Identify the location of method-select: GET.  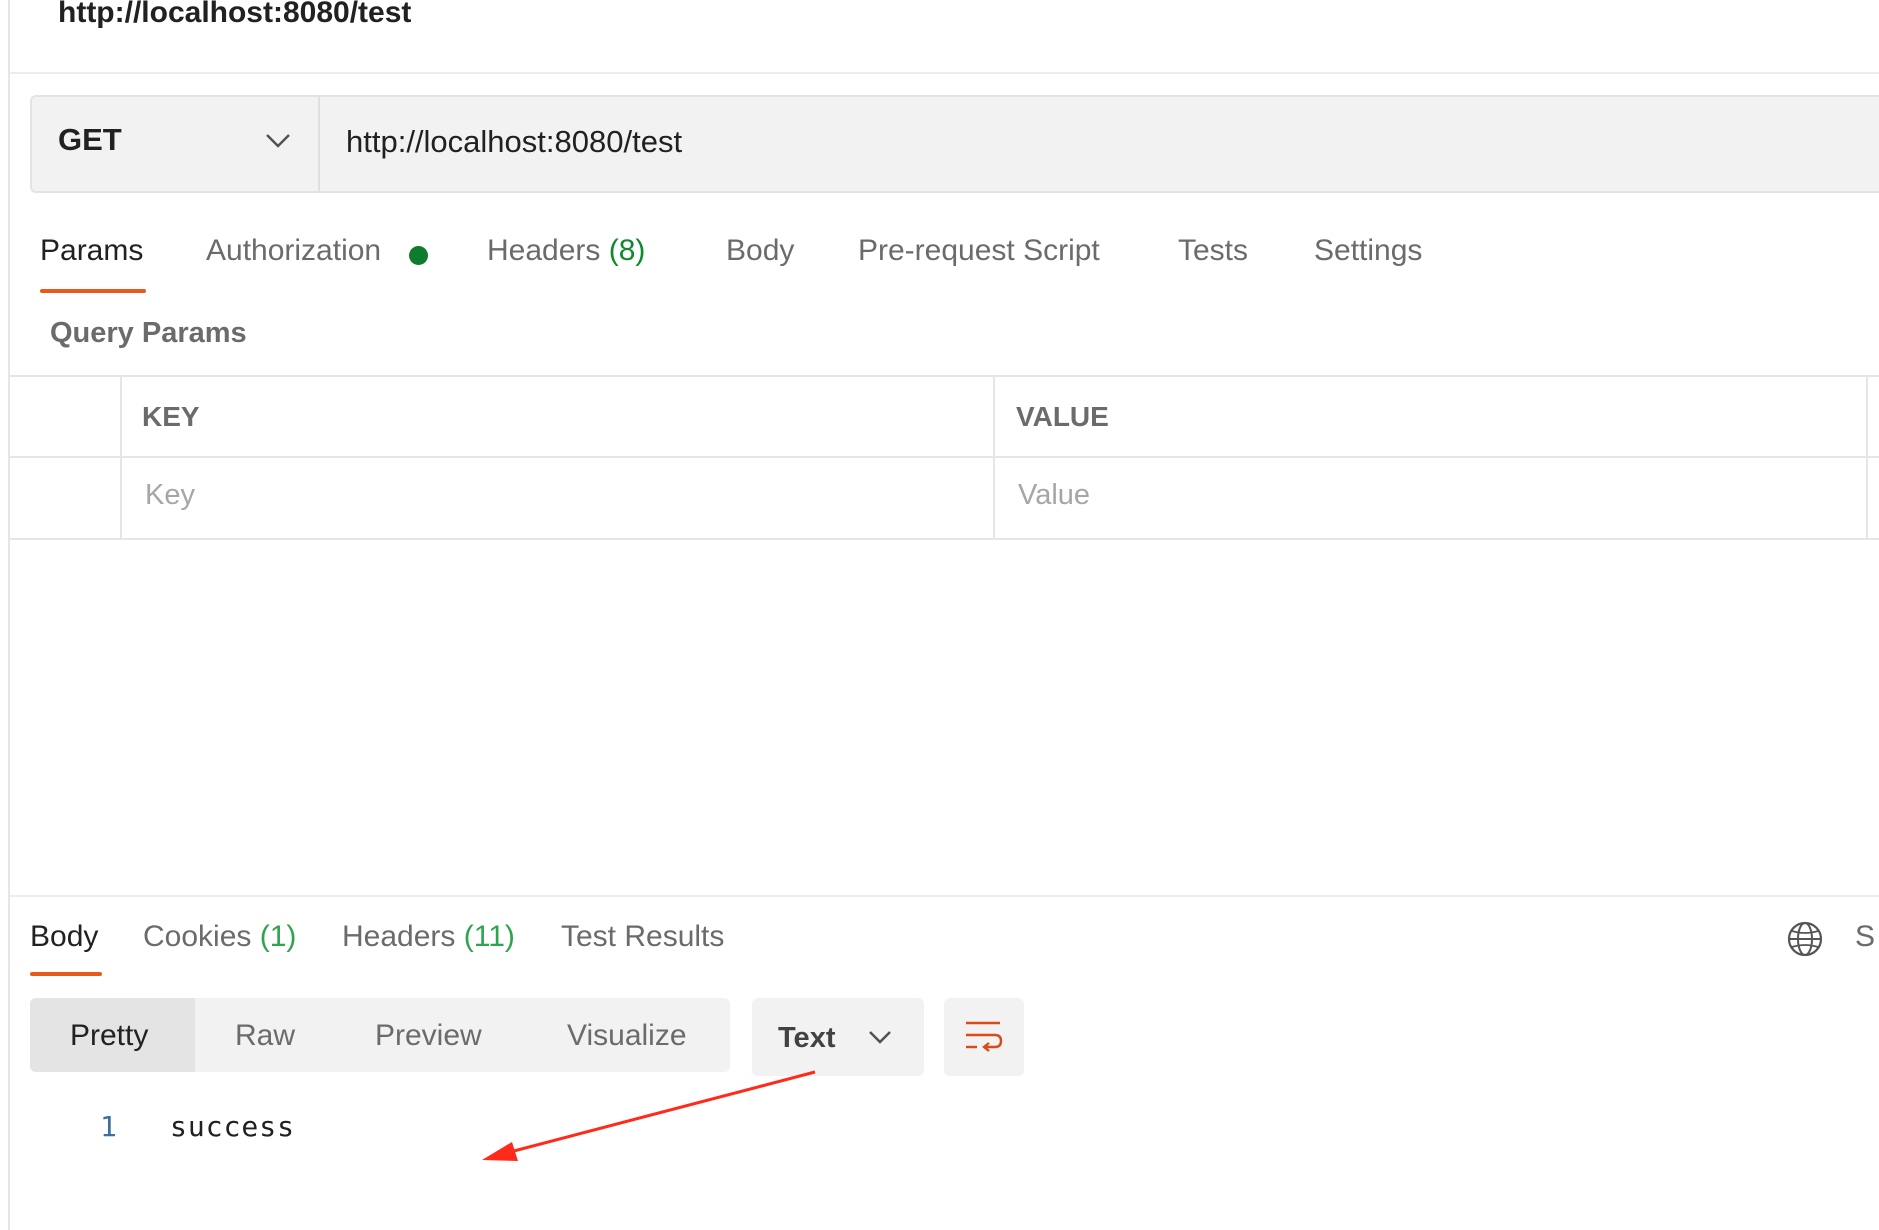
(90, 140).